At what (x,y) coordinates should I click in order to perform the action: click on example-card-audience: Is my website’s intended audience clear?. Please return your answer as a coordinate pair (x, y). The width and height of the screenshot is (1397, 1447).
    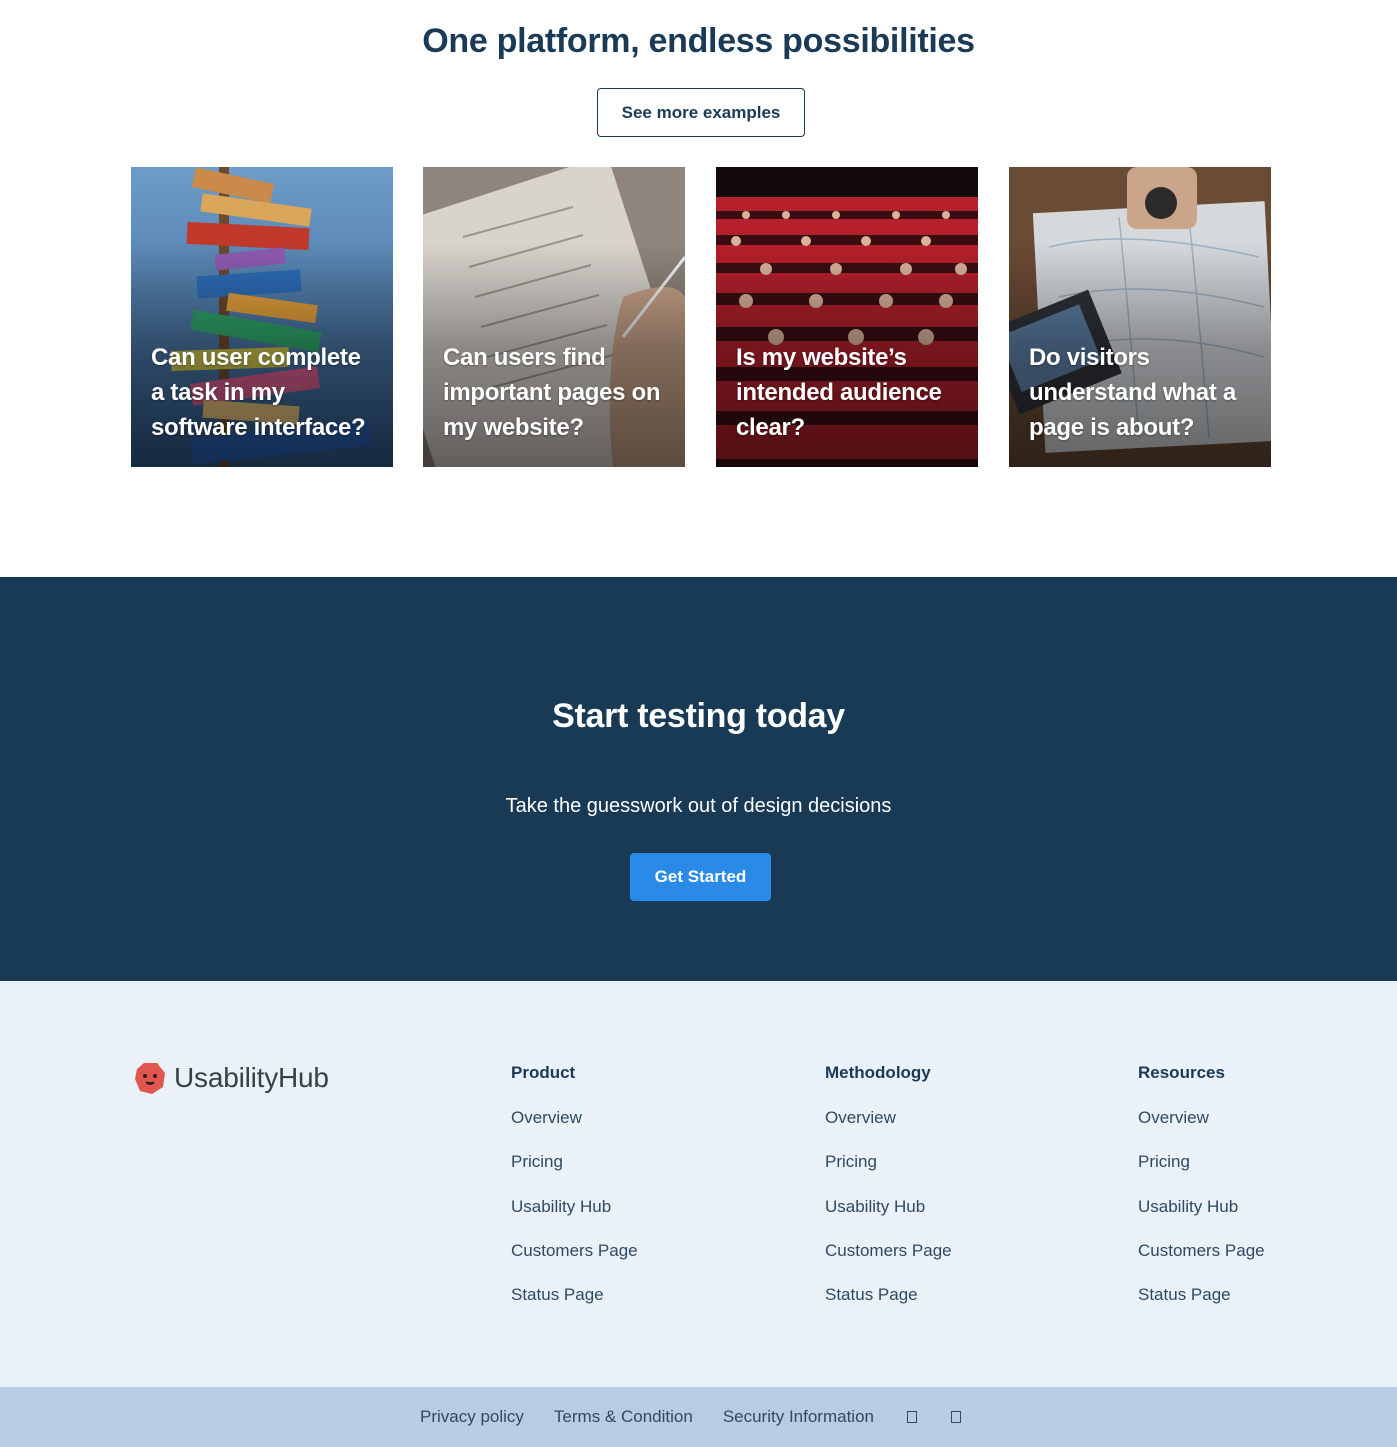
    Looking at the image, I should click on (847, 317).